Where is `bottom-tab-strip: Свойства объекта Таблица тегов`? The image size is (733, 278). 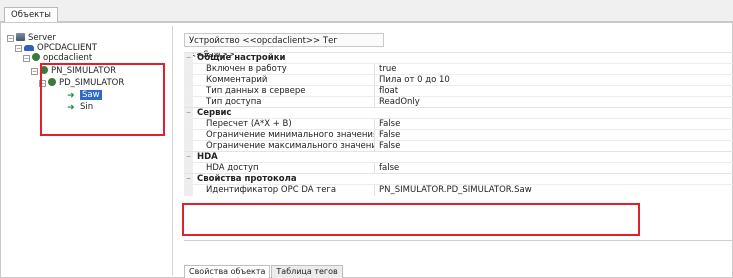 bottom-tab-strip: Свойства объекта Таблица тегов is located at coordinates (264, 271).